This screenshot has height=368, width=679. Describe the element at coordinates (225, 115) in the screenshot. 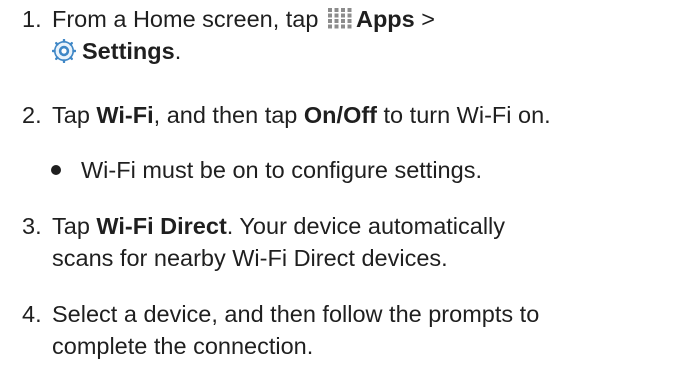

I see `step-2-text-b: , and then tap` at that location.